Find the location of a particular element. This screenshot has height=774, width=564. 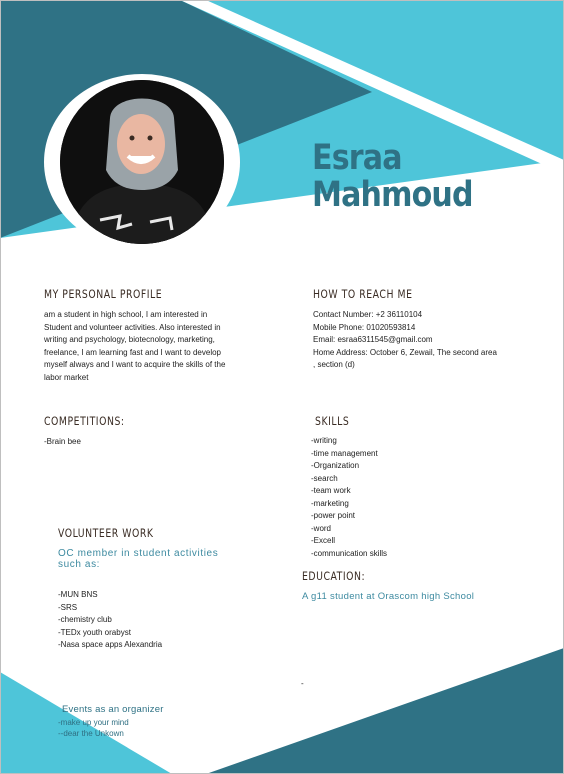

last-name: Mahmoud is located at coordinates (393, 195).